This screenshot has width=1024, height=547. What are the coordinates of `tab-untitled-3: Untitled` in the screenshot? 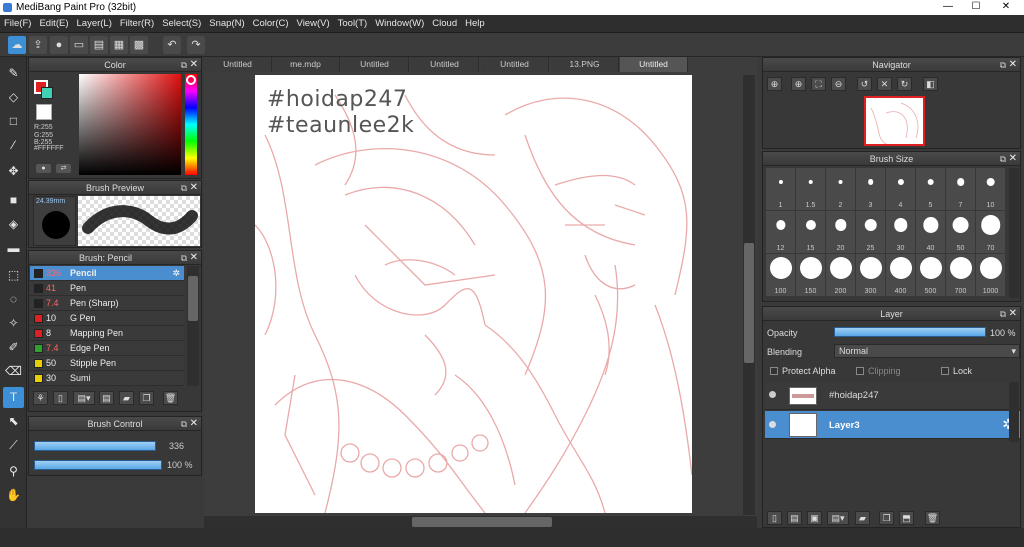 It's located at (445, 64).